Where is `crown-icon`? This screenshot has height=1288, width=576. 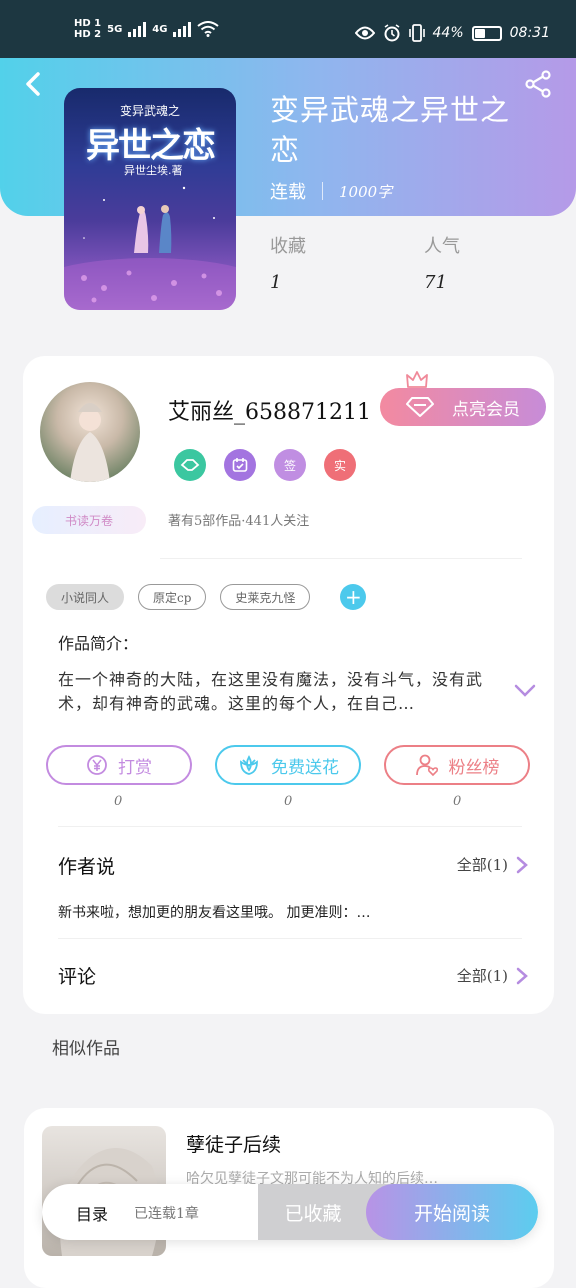 crown-icon is located at coordinates (417, 379).